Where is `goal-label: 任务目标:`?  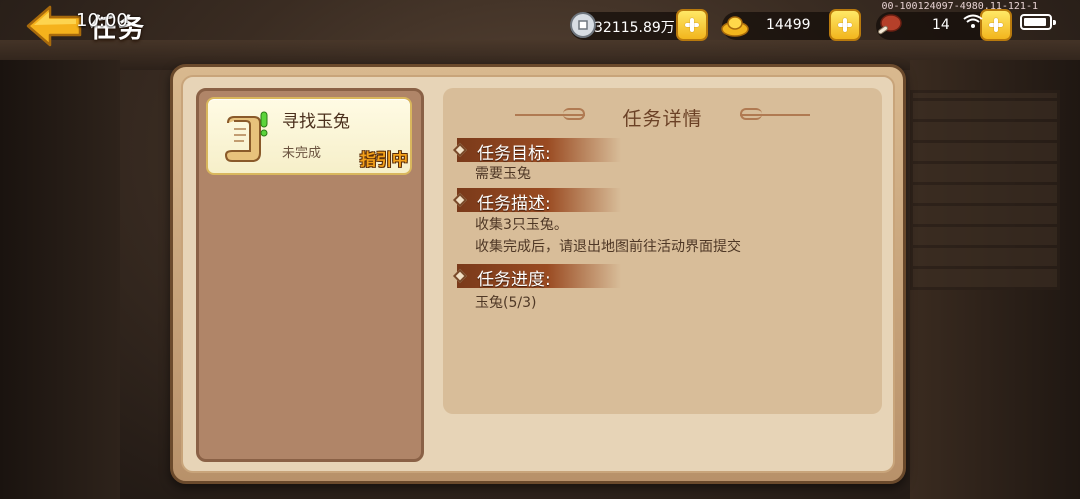 goal-label: 任务目标: is located at coordinates (514, 154).